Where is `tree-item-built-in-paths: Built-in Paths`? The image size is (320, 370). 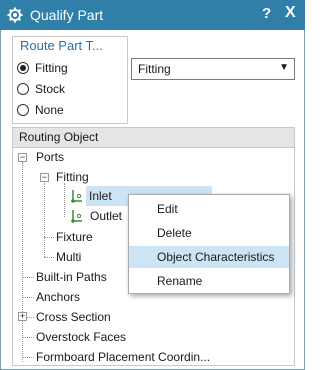
tree-item-built-in-paths: Built-in Paths is located at coordinates (71, 277).